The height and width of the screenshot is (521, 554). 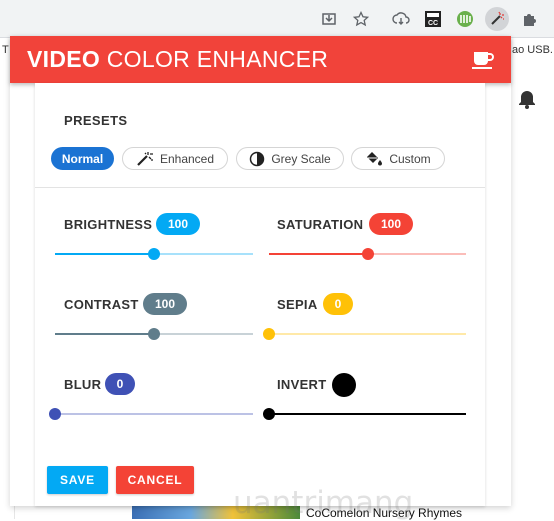 What do you see at coordinates (527, 99) in the screenshot?
I see `bell-icon` at bounding box center [527, 99].